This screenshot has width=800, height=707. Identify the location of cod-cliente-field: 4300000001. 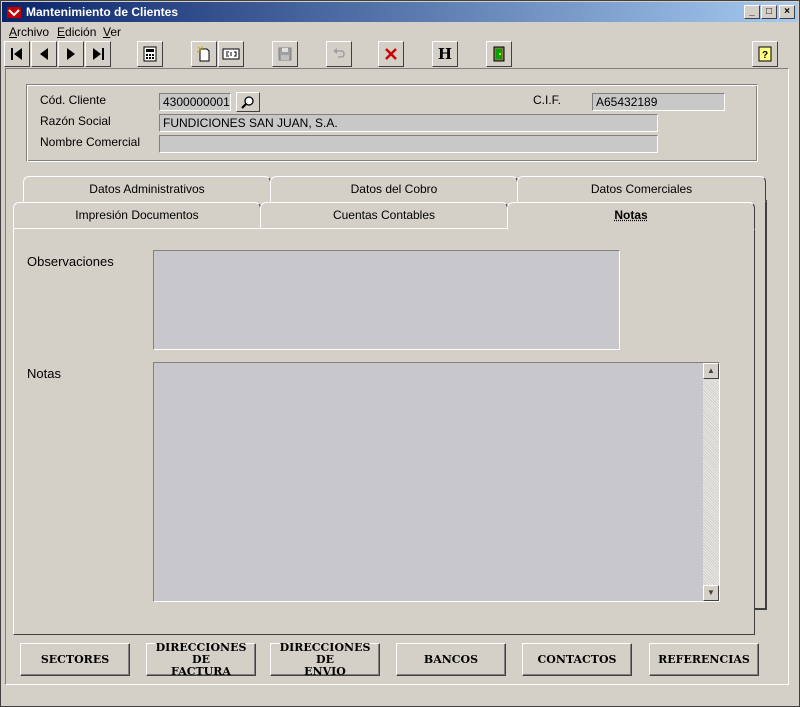
(195, 102).